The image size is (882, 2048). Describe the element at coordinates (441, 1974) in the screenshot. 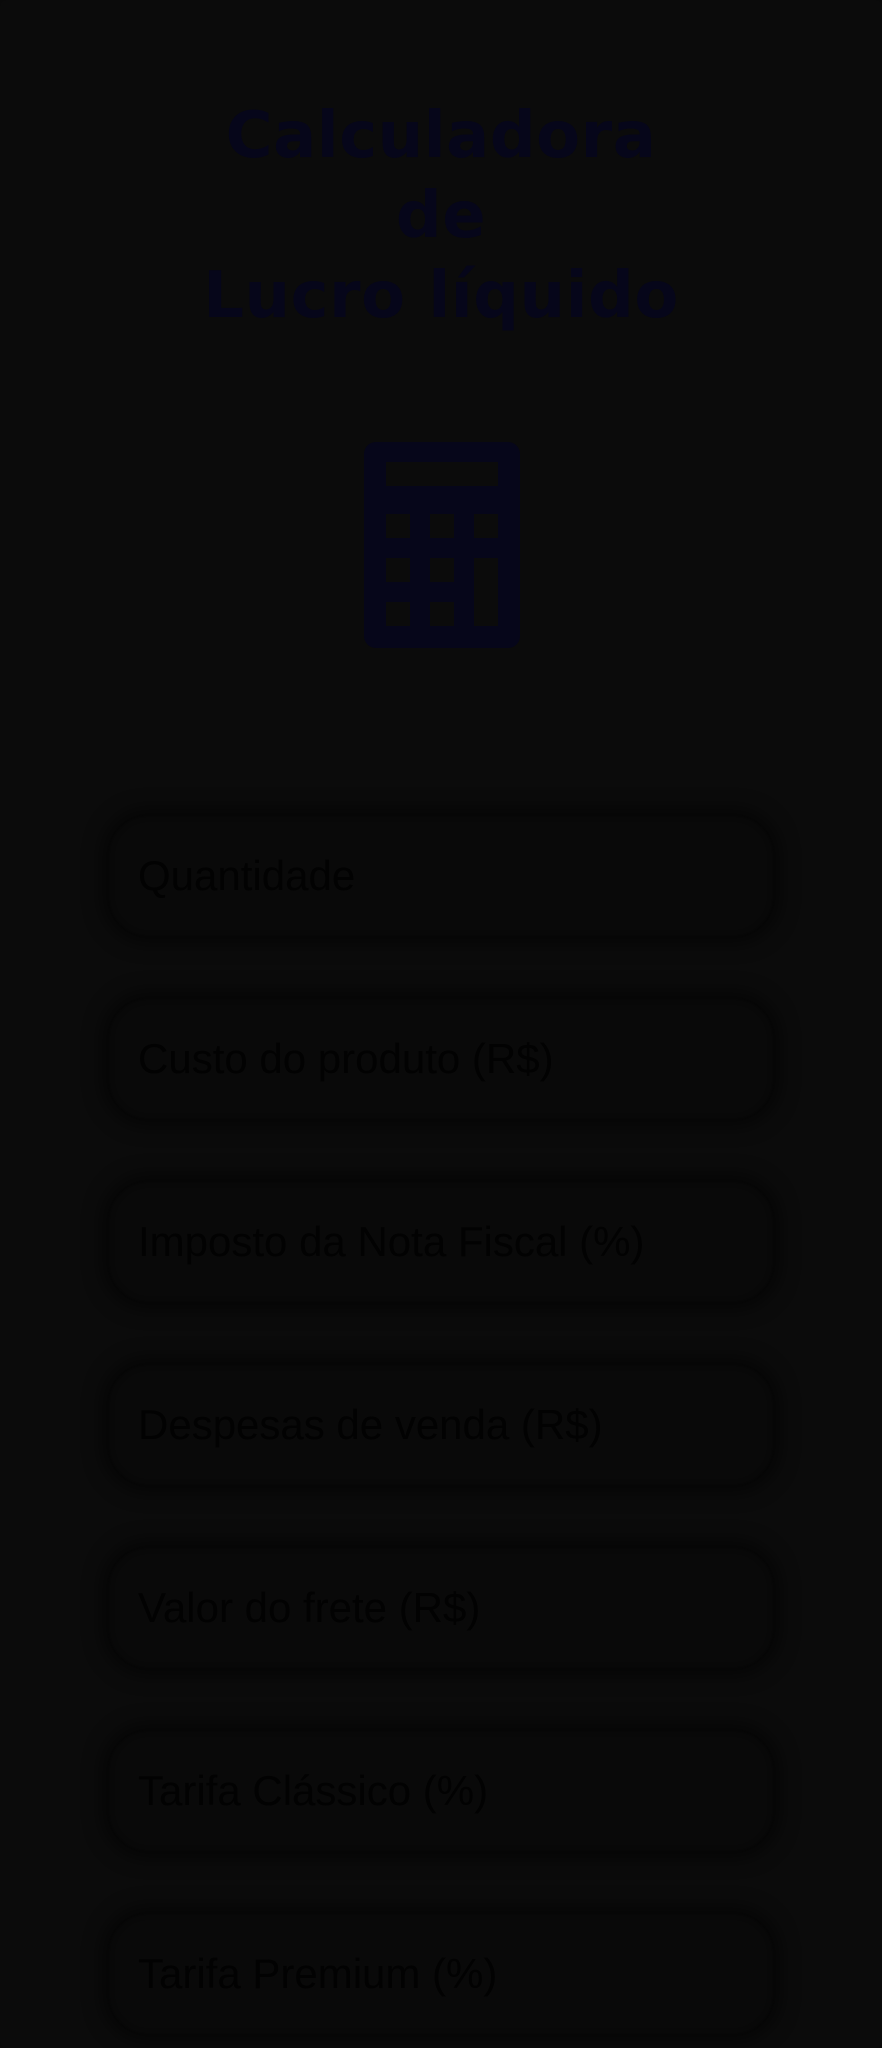

I see `premium-fee-input` at that location.